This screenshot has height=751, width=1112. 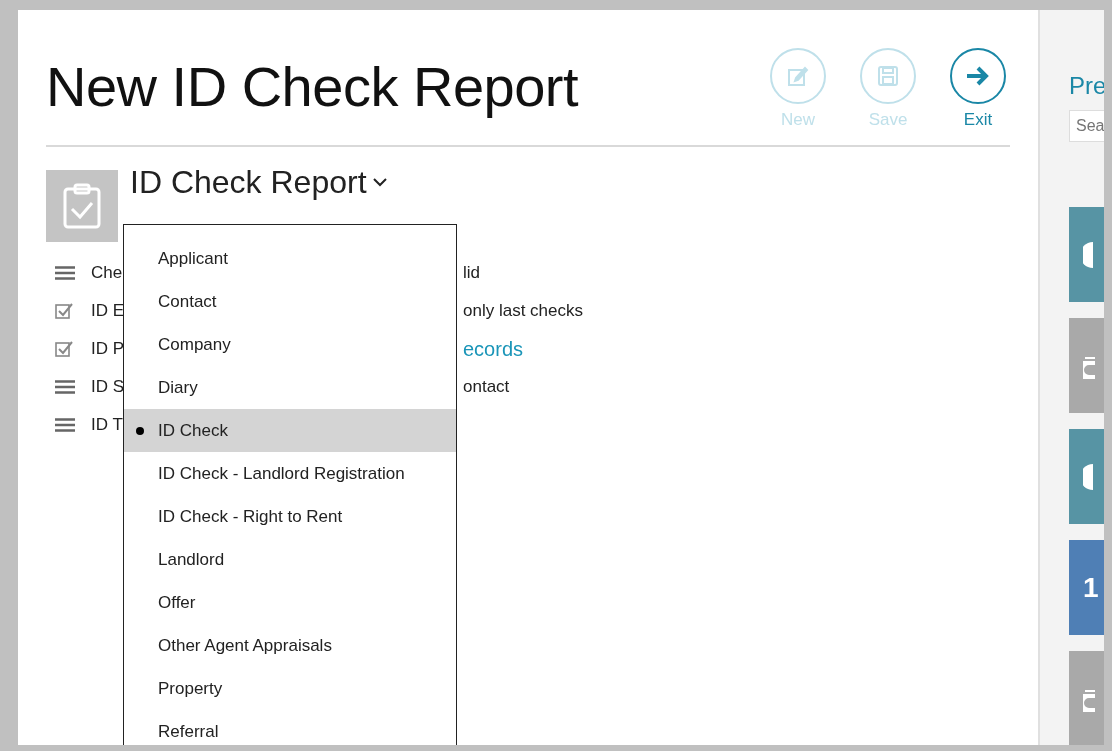 What do you see at coordinates (107, 424) in the screenshot?
I see `row-label: ID T` at bounding box center [107, 424].